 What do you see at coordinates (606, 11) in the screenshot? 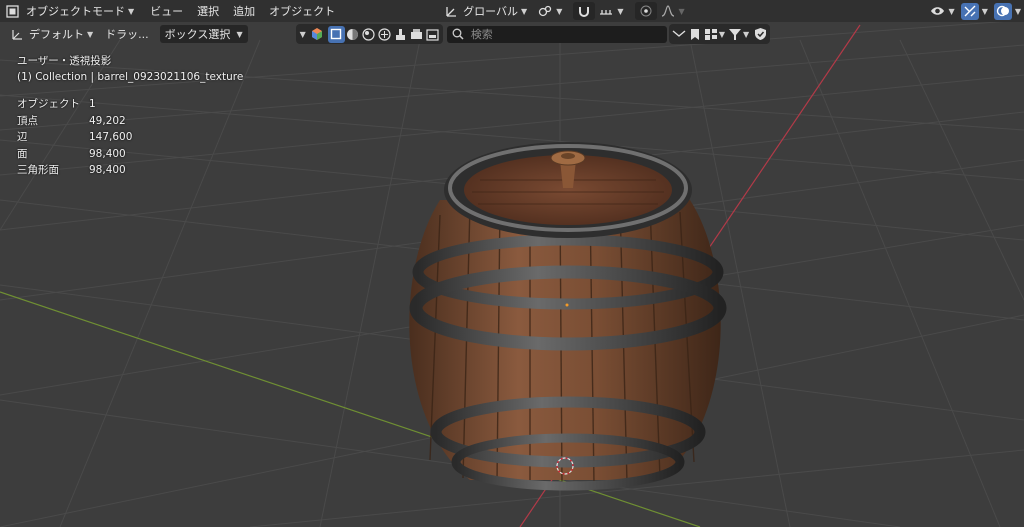
I see `snap-increment-icon` at bounding box center [606, 11].